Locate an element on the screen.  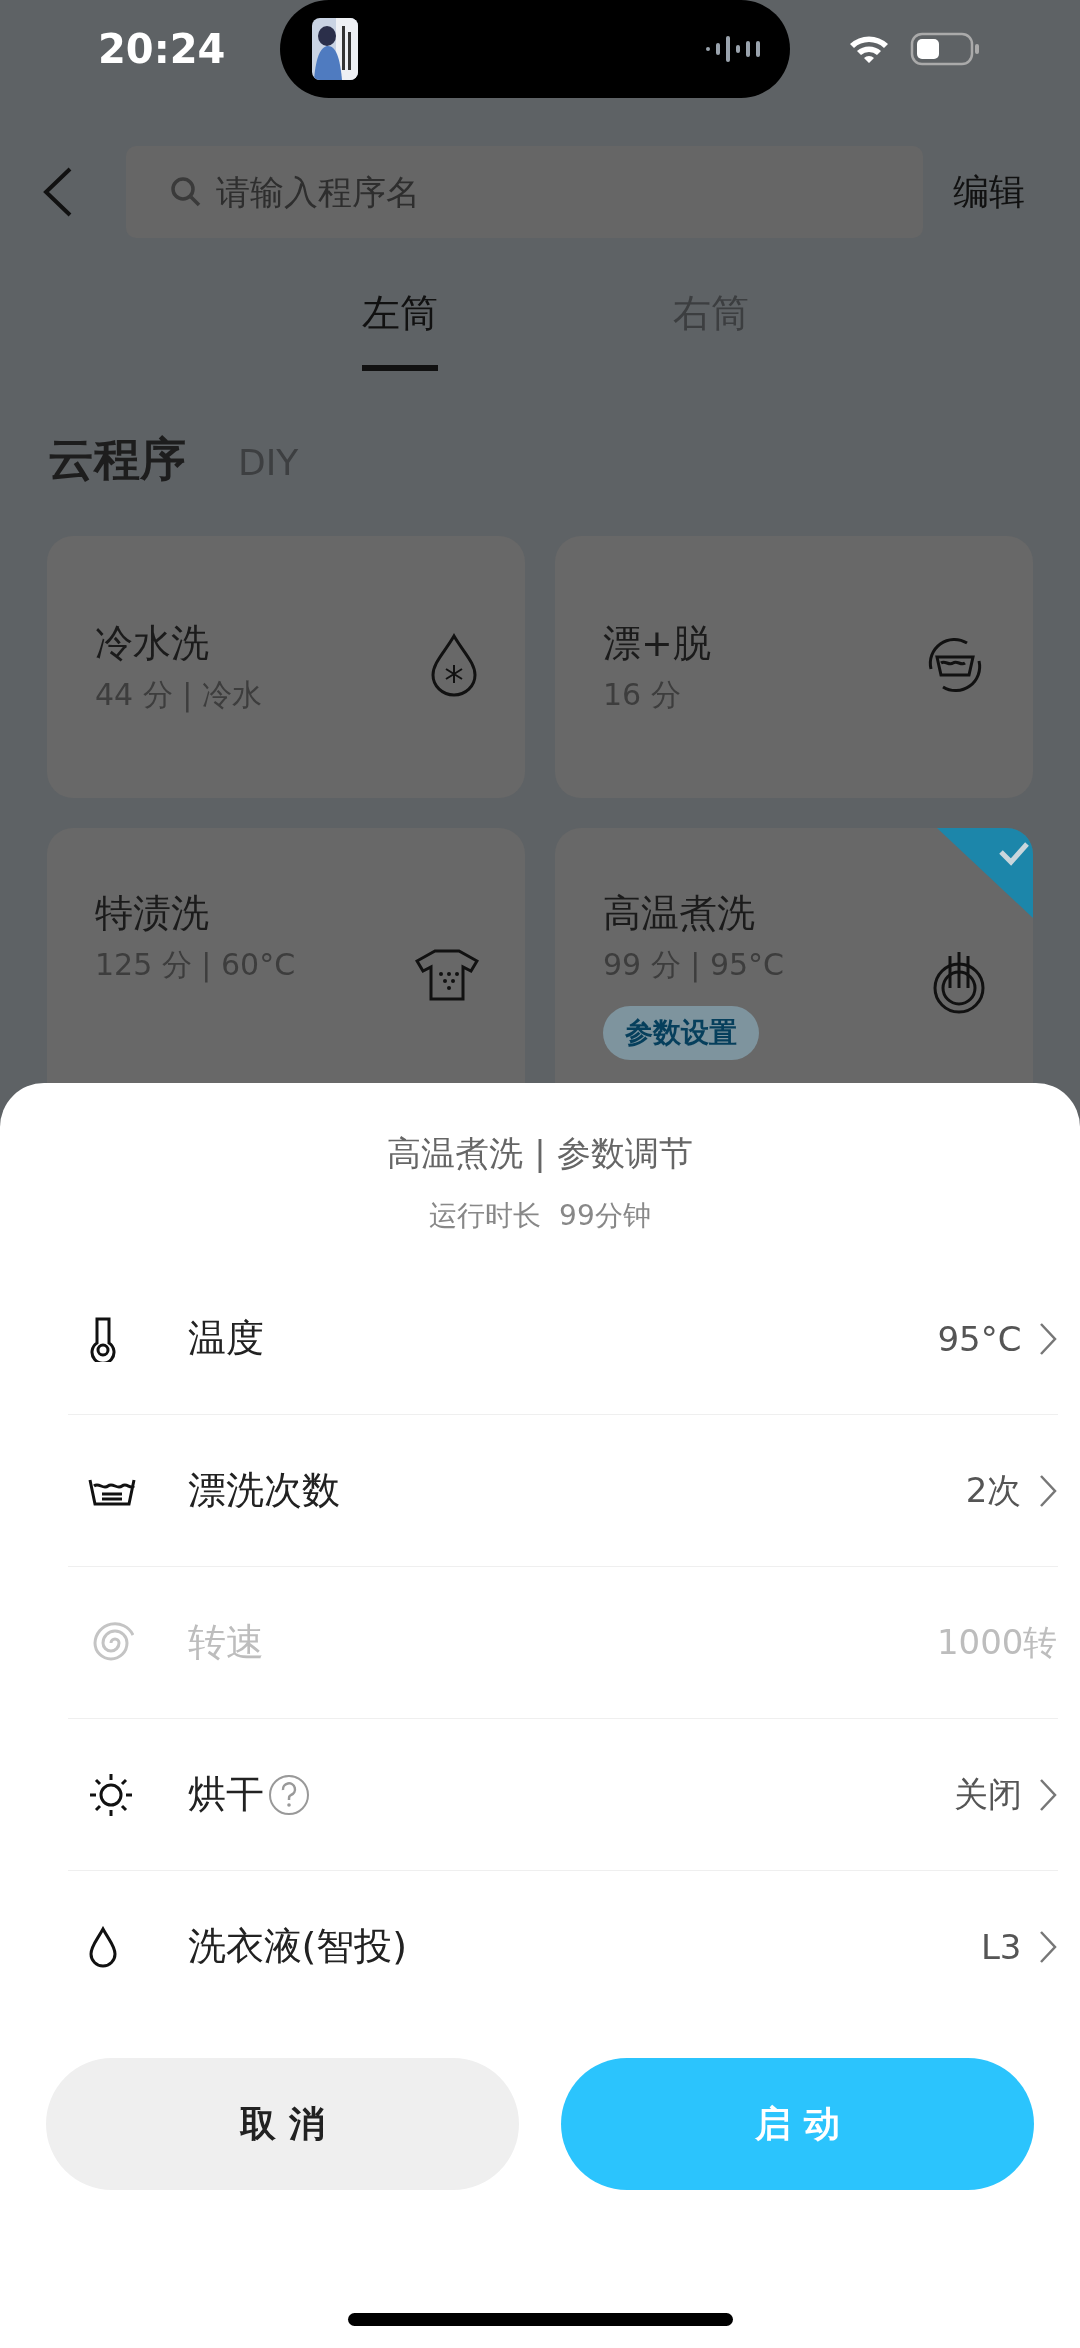
help-icon is located at coordinates (288, 1794).